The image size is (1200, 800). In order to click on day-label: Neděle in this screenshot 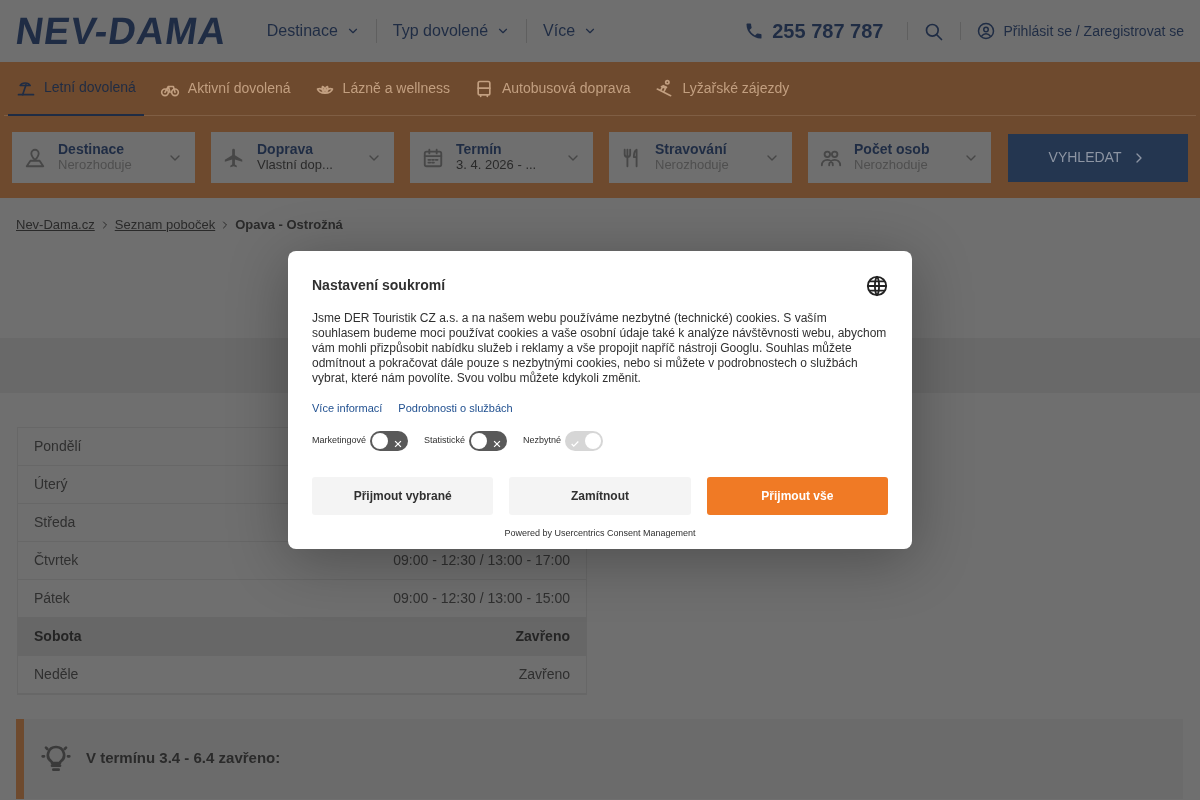, I will do `click(56, 674)`.